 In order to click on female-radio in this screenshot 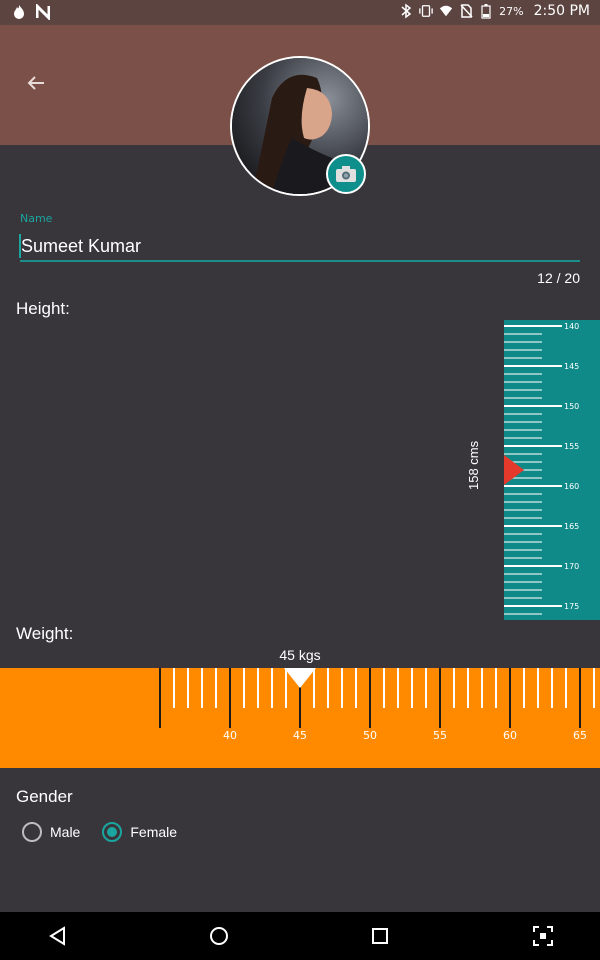, I will do `click(112, 832)`.